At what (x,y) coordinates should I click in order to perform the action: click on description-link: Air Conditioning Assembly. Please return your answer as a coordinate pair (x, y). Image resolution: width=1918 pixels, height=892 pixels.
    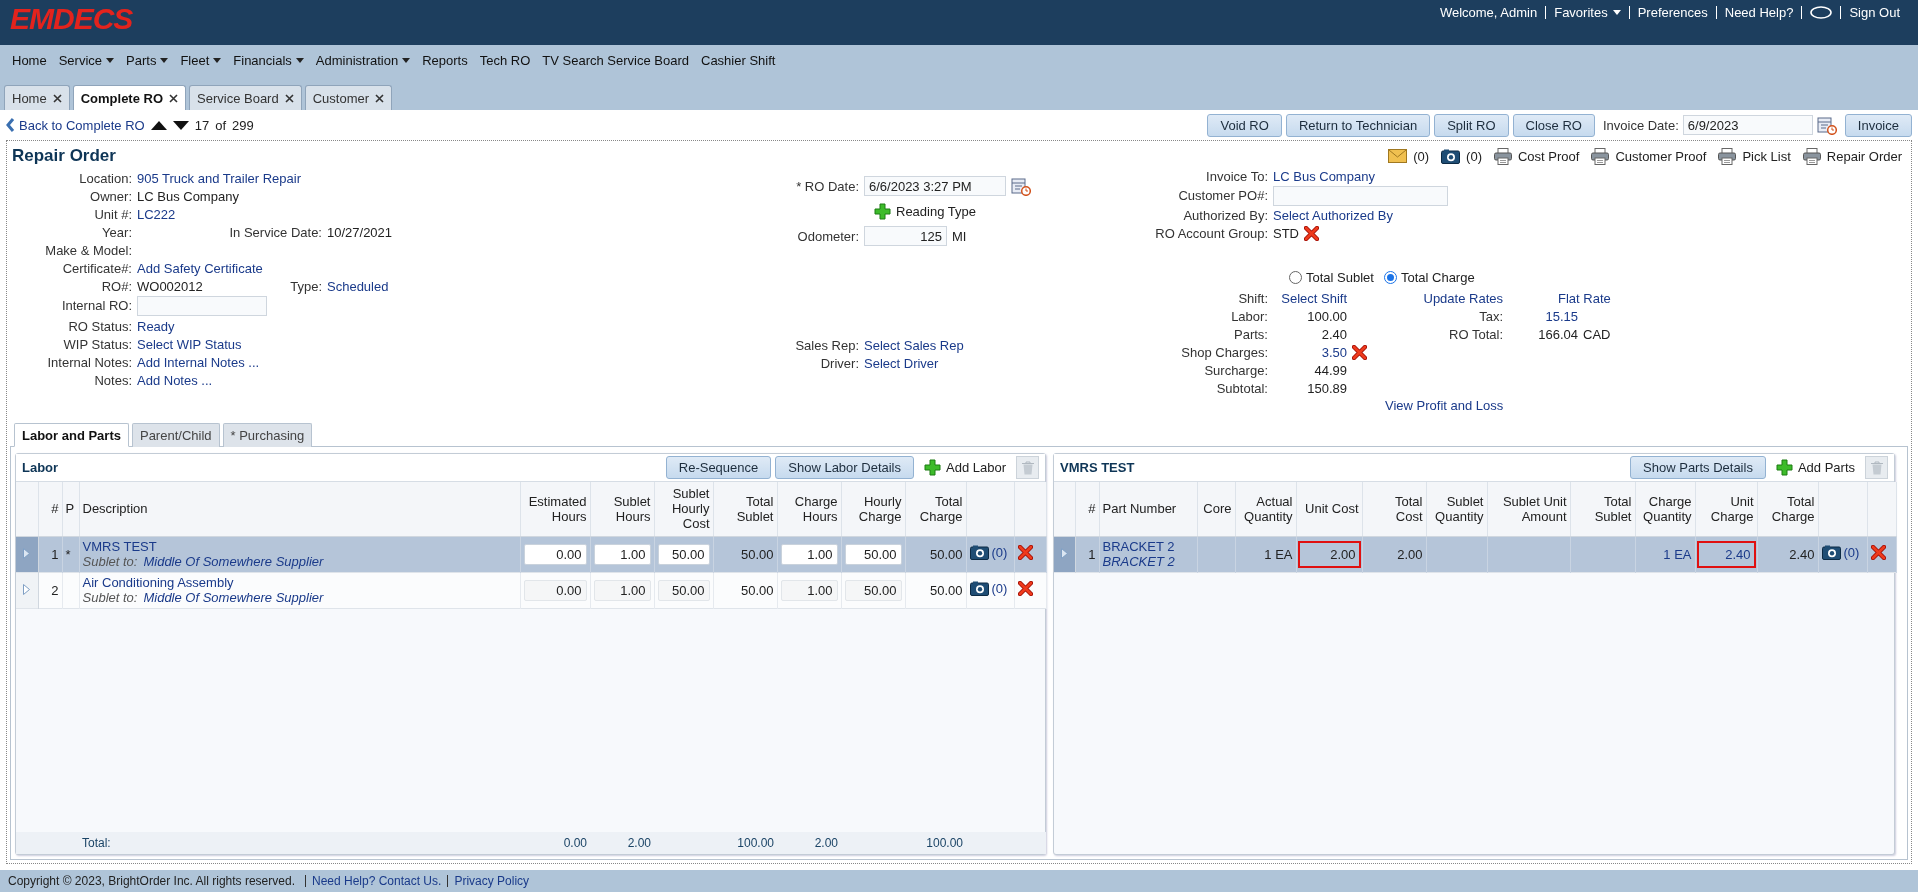
    Looking at the image, I should click on (299, 582).